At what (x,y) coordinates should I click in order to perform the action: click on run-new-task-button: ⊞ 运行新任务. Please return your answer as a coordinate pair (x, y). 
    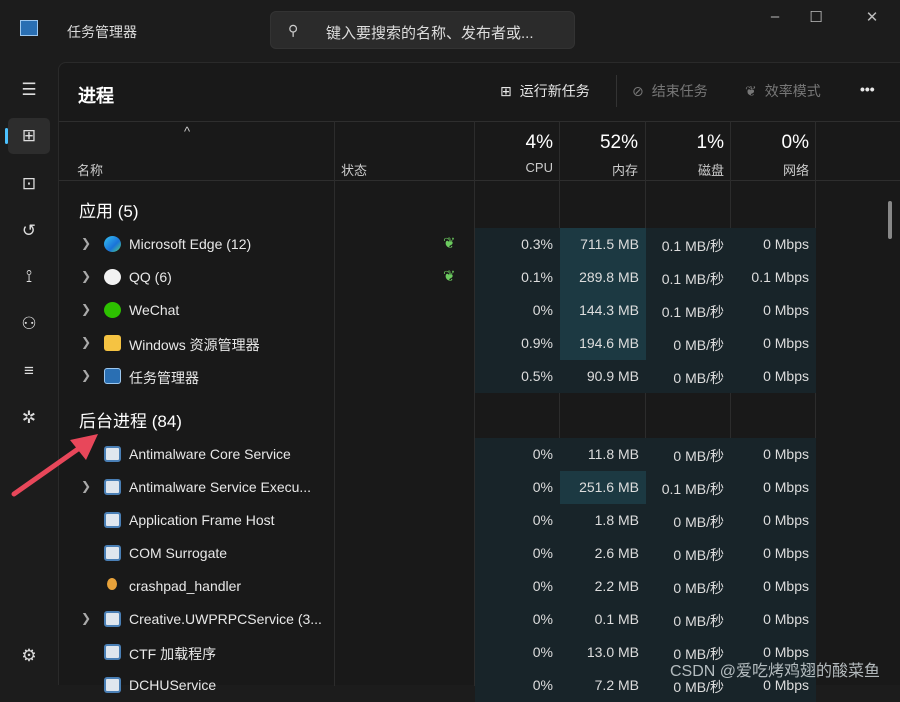
    Looking at the image, I should click on (545, 91).